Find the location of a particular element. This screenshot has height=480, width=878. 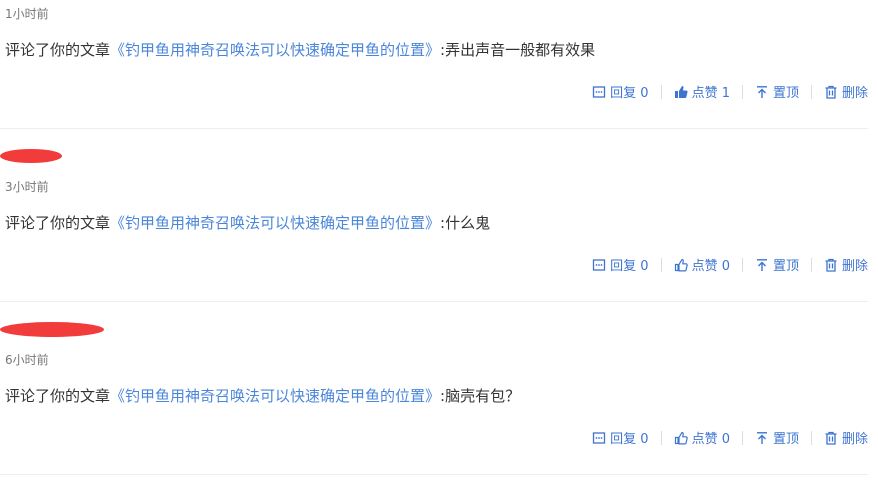

like-label: 点赞 1 is located at coordinates (710, 93).